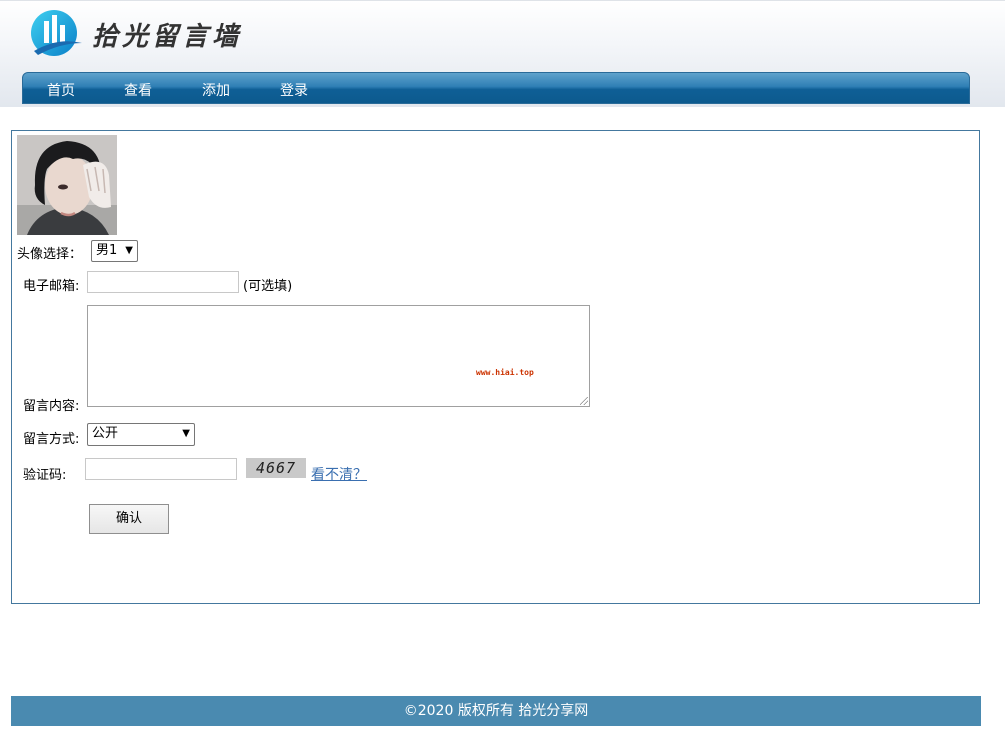 Image resolution: width=1005 pixels, height=743 pixels. I want to click on logo-title: 拾光留言墙, so click(167, 36).